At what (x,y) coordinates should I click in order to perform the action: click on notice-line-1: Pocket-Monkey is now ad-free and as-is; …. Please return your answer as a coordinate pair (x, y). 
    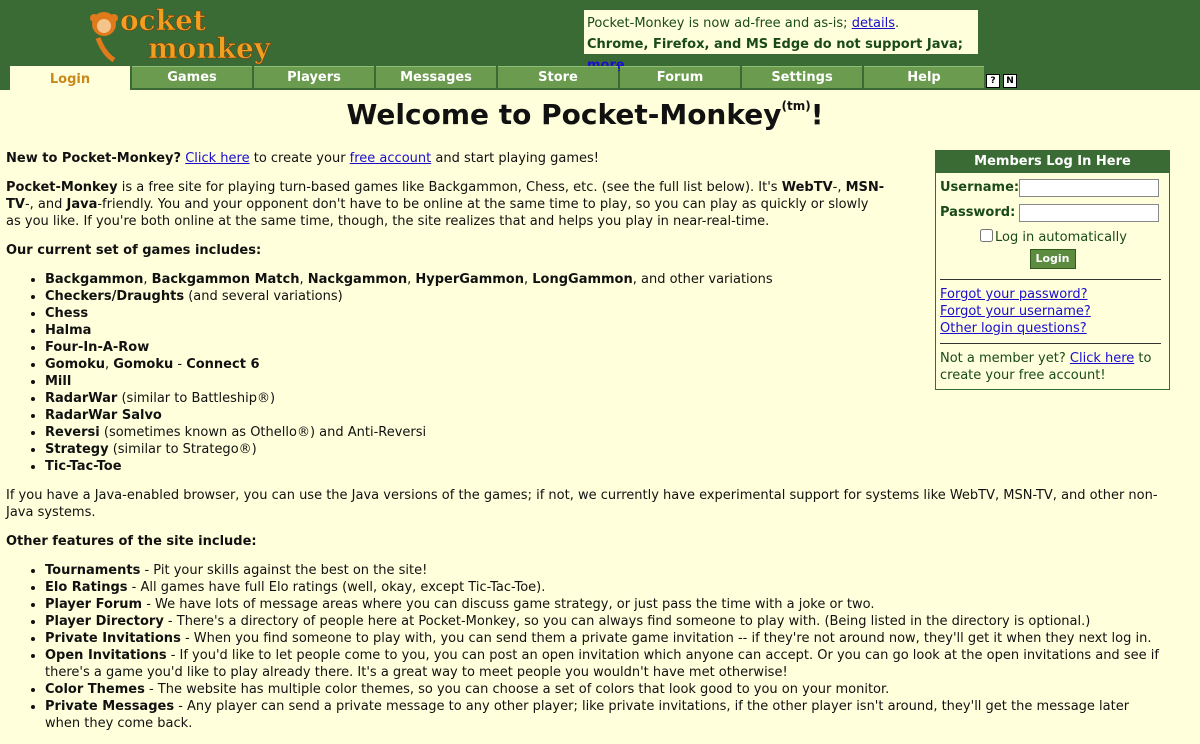
    Looking at the image, I should click on (743, 23).